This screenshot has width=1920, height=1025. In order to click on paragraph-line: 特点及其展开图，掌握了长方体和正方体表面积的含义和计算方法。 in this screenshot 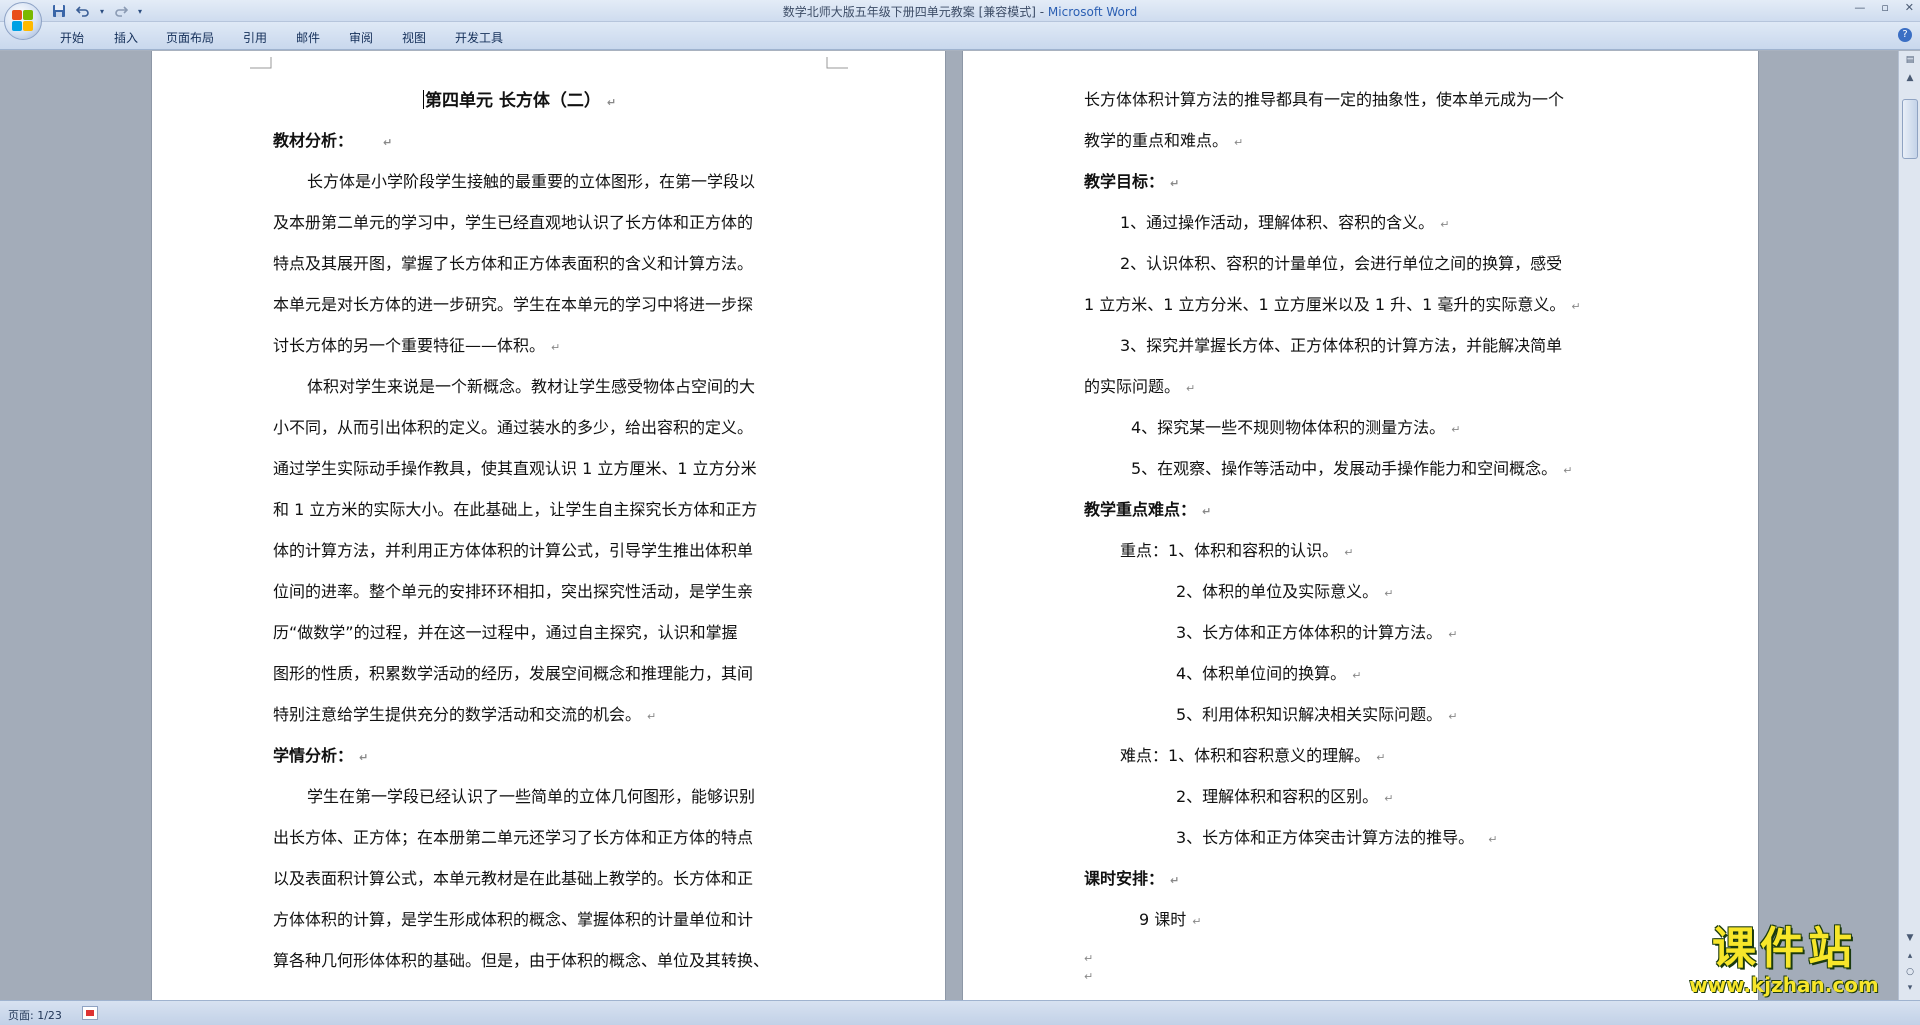, I will do `click(513, 263)`.